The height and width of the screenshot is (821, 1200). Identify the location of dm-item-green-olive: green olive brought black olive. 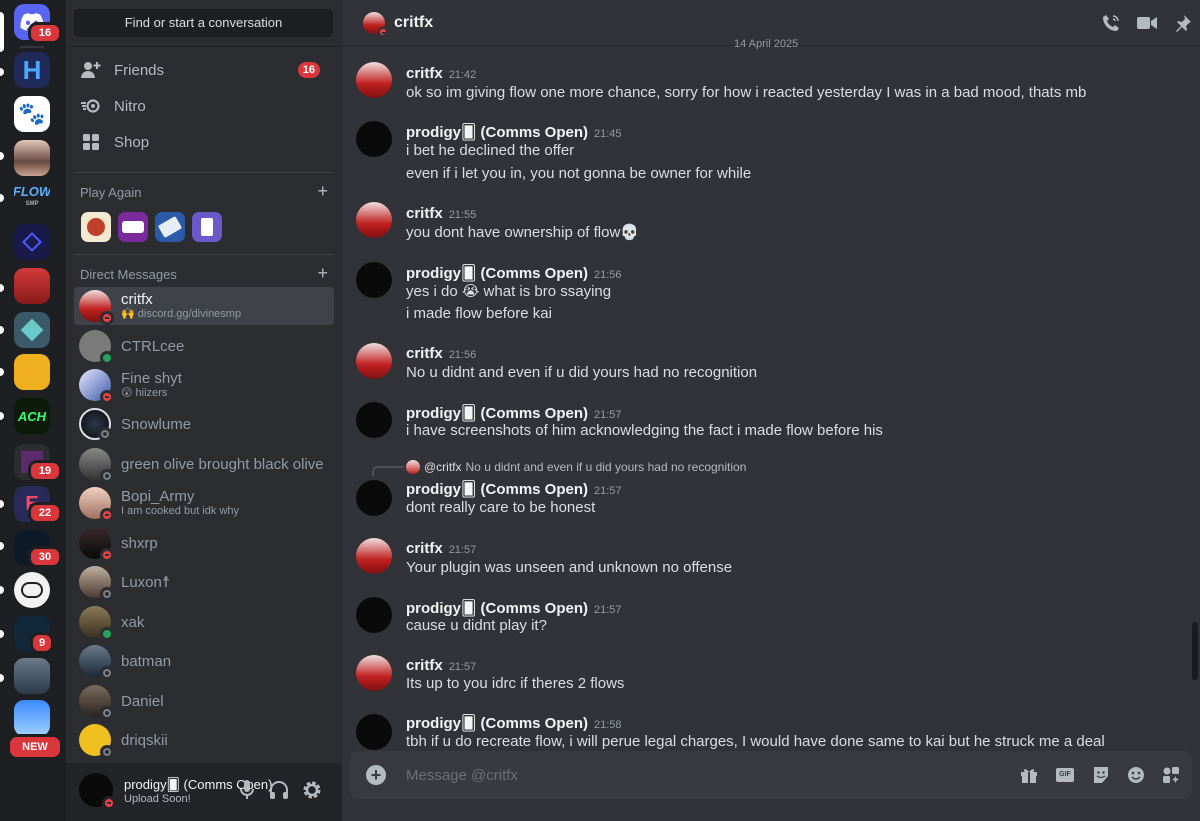
(204, 464).